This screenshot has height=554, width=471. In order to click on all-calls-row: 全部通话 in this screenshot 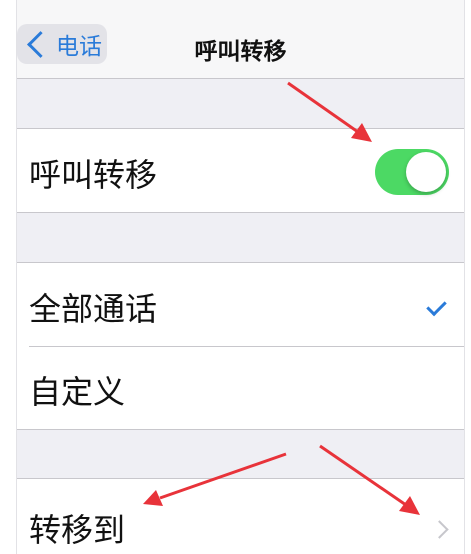, I will do `click(240, 304)`.